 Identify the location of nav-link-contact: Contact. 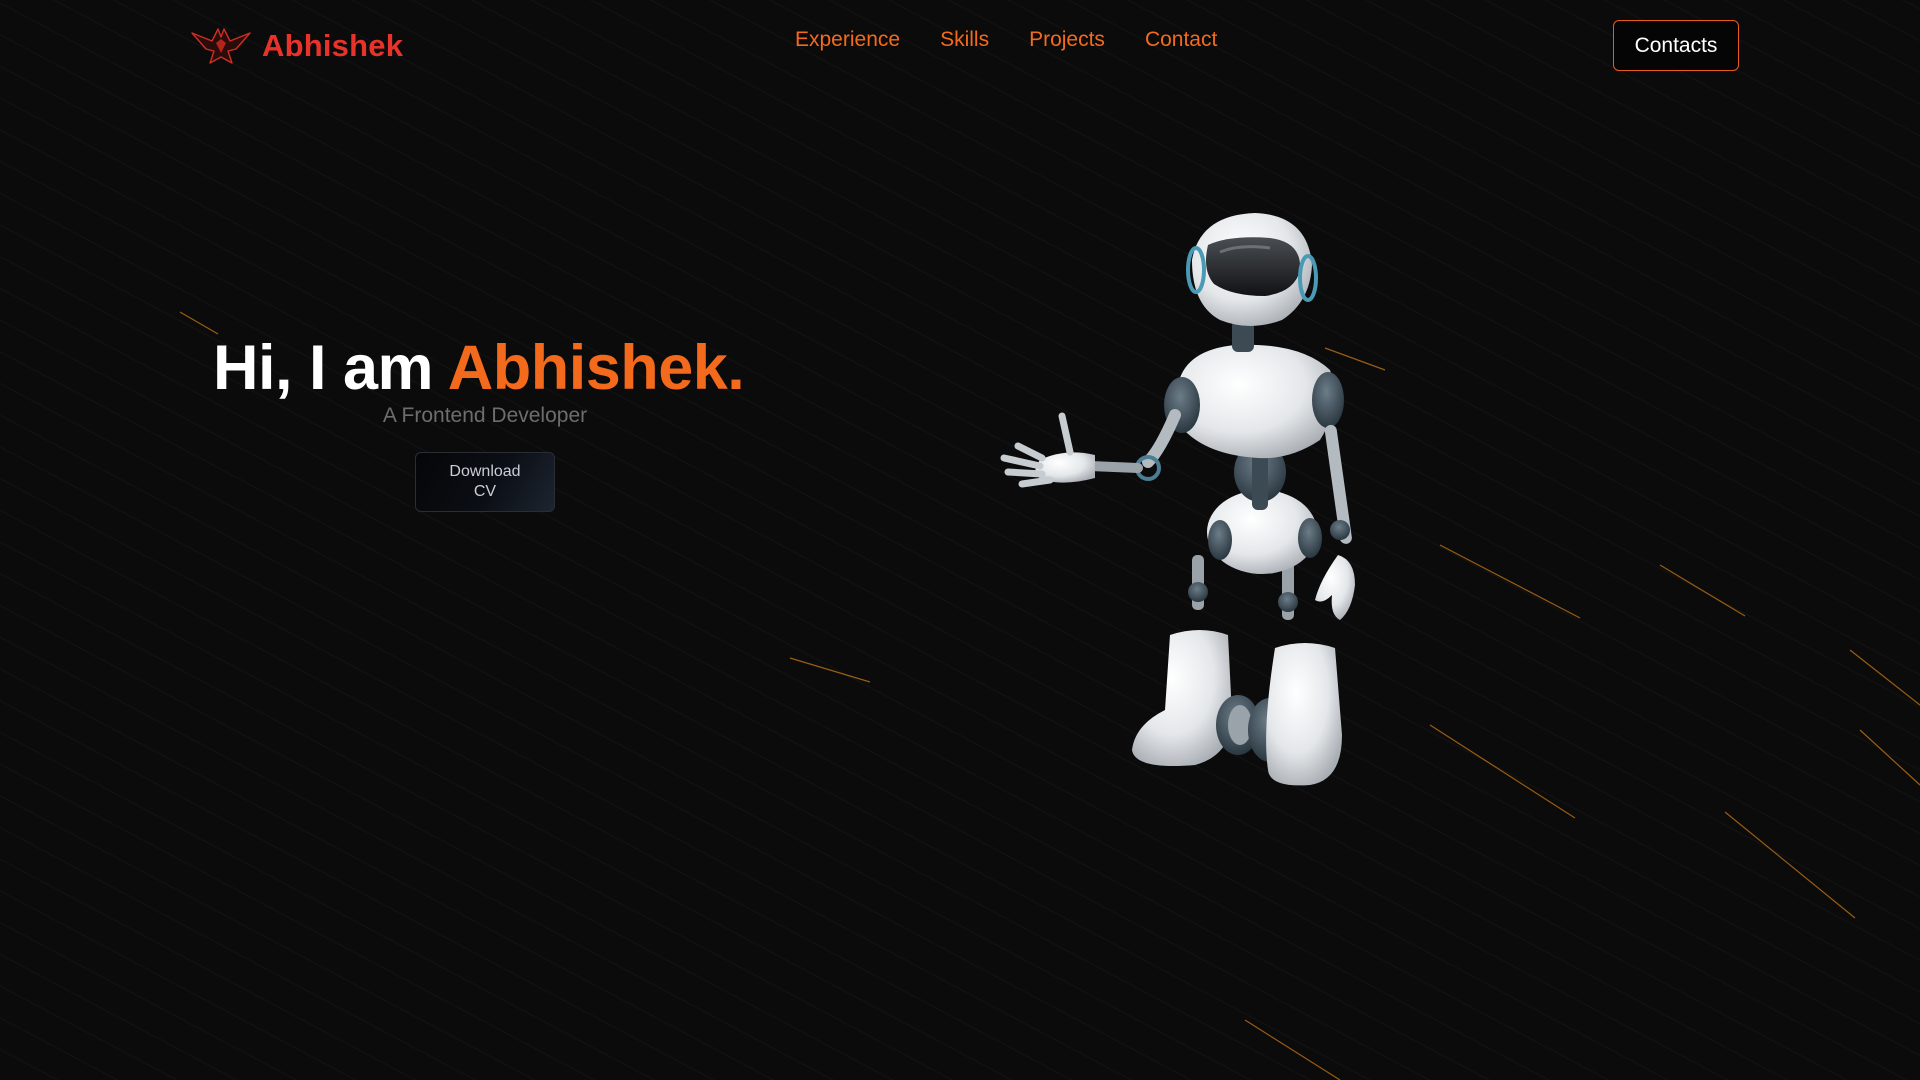
(1181, 40).